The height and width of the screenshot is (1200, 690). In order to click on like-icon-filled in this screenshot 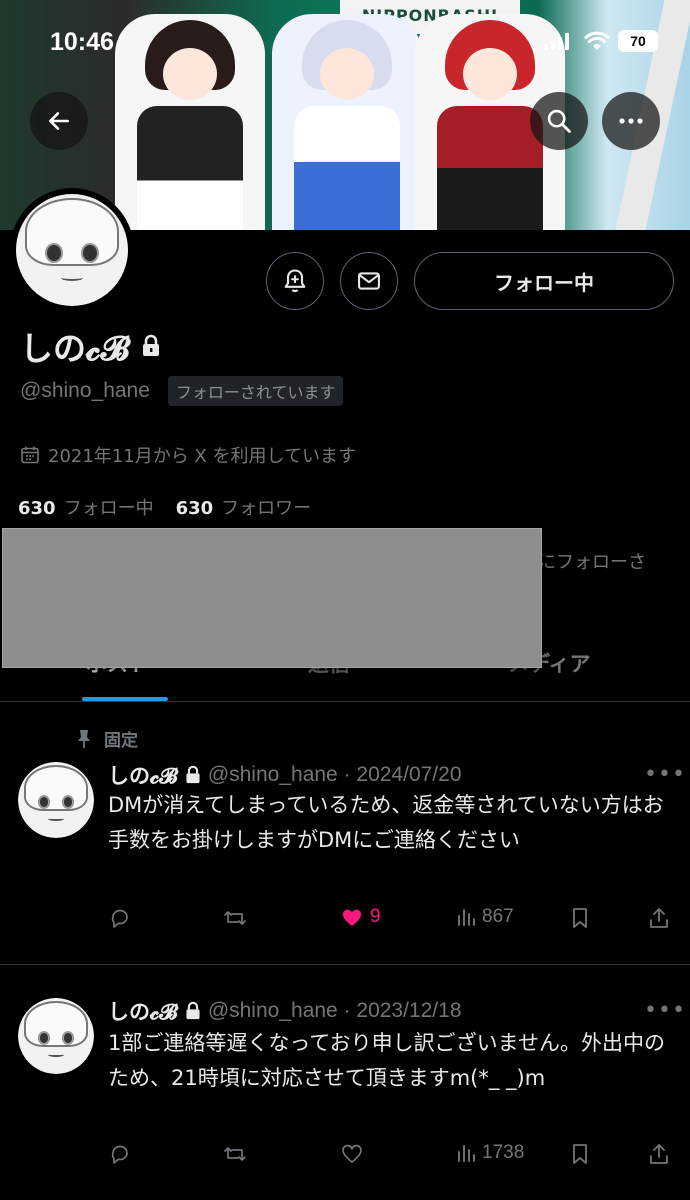, I will do `click(352, 917)`.